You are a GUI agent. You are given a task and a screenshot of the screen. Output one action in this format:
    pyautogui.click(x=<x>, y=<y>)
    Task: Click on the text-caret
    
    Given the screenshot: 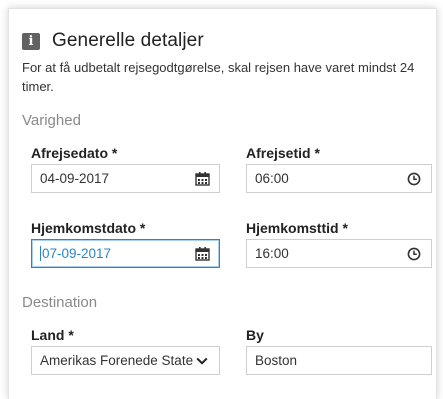 What is the action you would take?
    pyautogui.click(x=40, y=254)
    